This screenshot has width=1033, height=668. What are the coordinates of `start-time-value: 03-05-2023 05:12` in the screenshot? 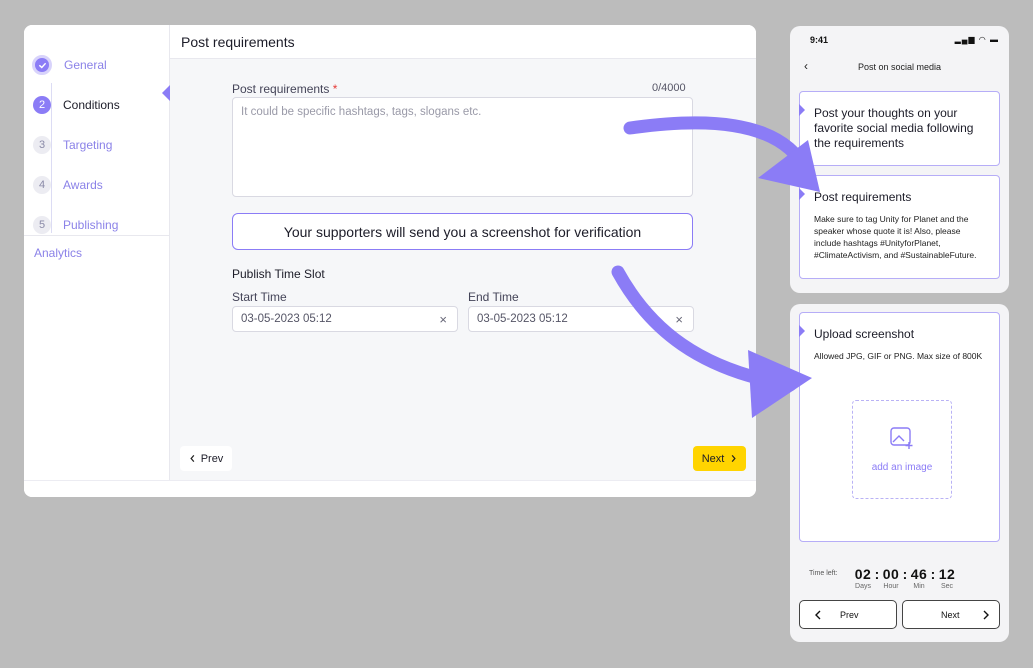 It's located at (286, 319).